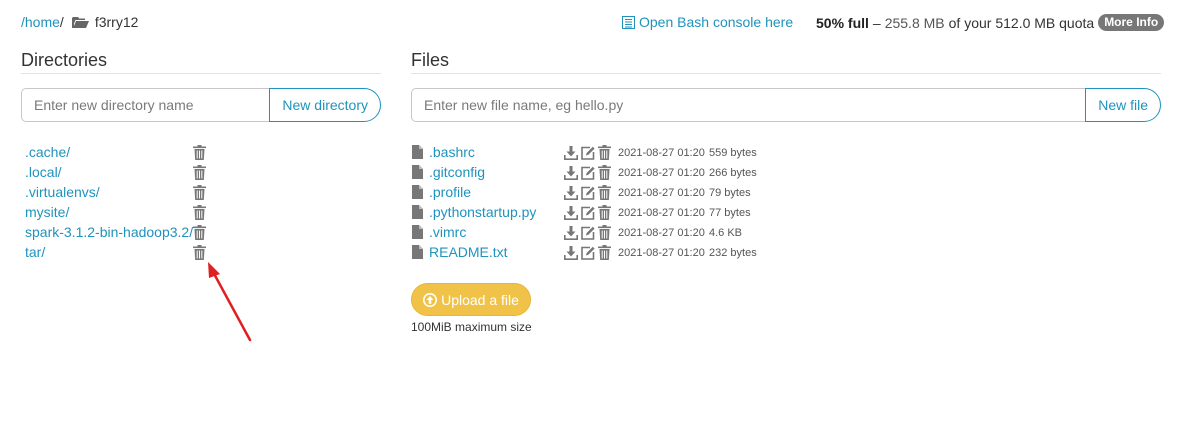 The height and width of the screenshot is (446, 1178). Describe the element at coordinates (1123, 105) in the screenshot. I see `new-file-button: New file` at that location.